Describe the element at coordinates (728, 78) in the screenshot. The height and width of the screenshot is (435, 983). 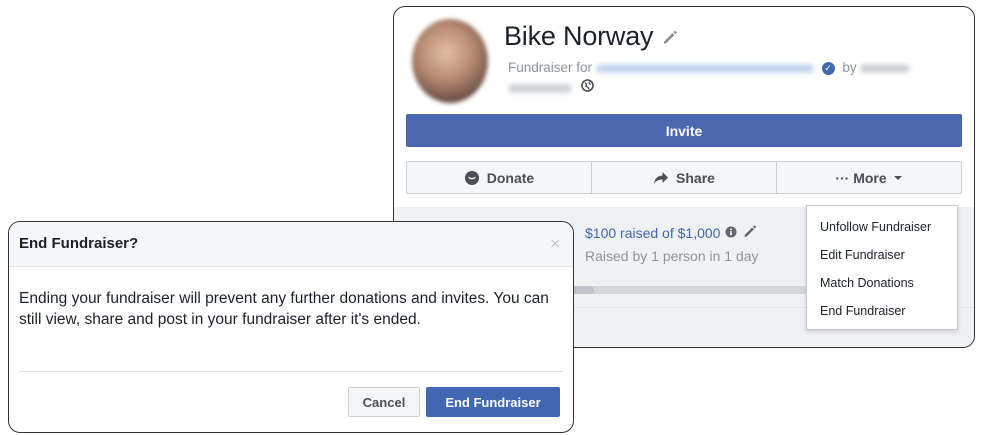
I see `fundraiser-subtitle: Fundraiser for ✓ by` at that location.